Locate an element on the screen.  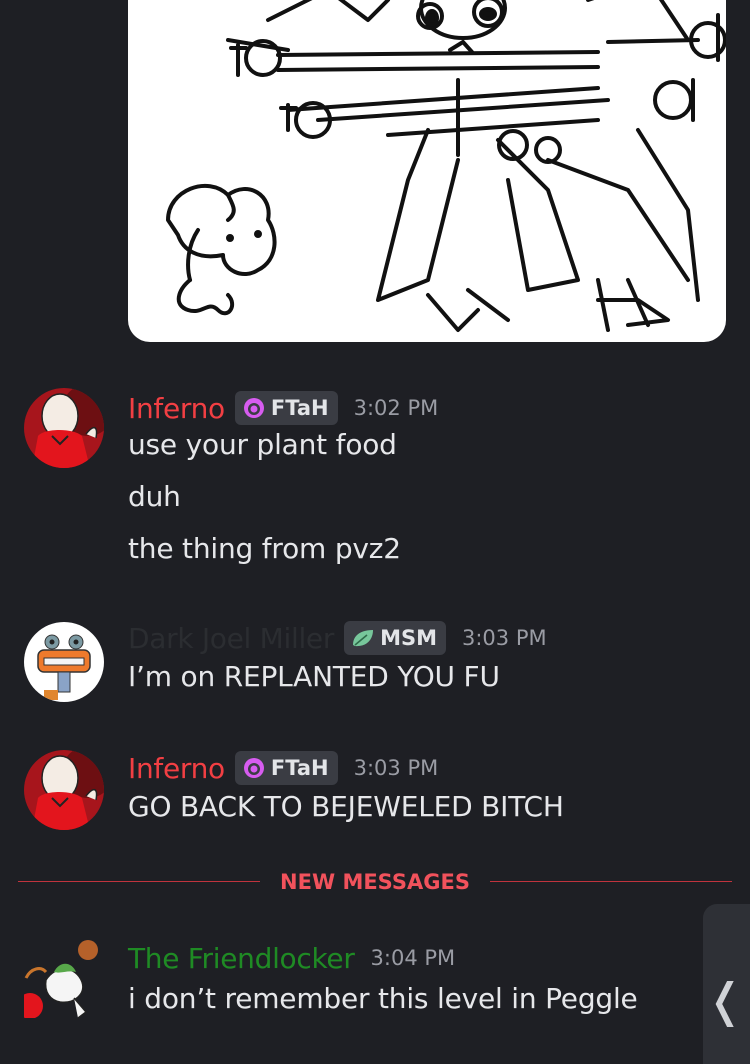
message-header: The Friendlocker 3:04 PM is located at coordinates (291, 958).